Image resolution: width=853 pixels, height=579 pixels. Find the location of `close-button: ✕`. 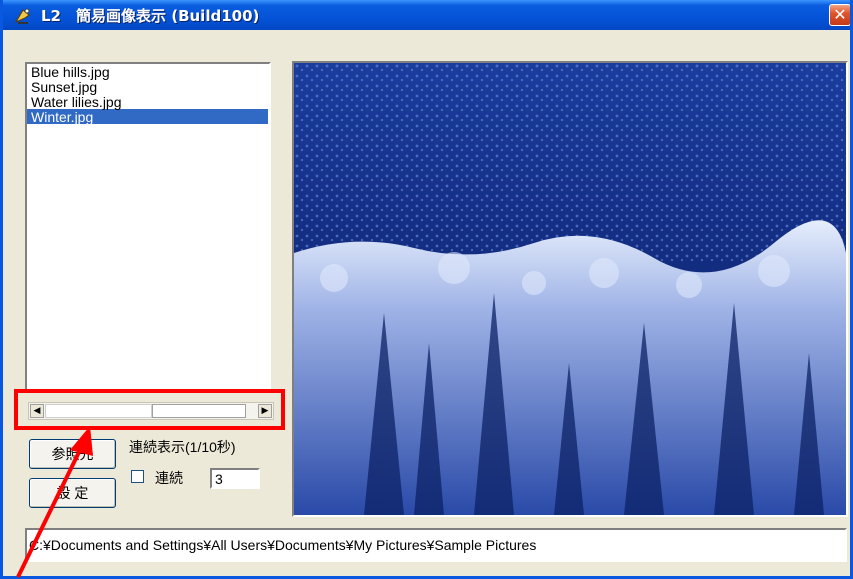

close-button: ✕ is located at coordinates (839, 15).